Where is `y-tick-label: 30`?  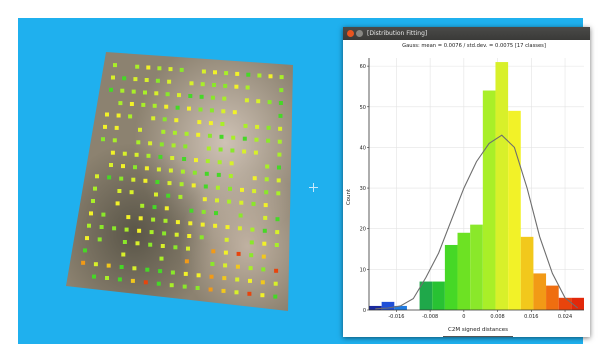
y-tick-label: 30 is located at coordinates (363, 189).